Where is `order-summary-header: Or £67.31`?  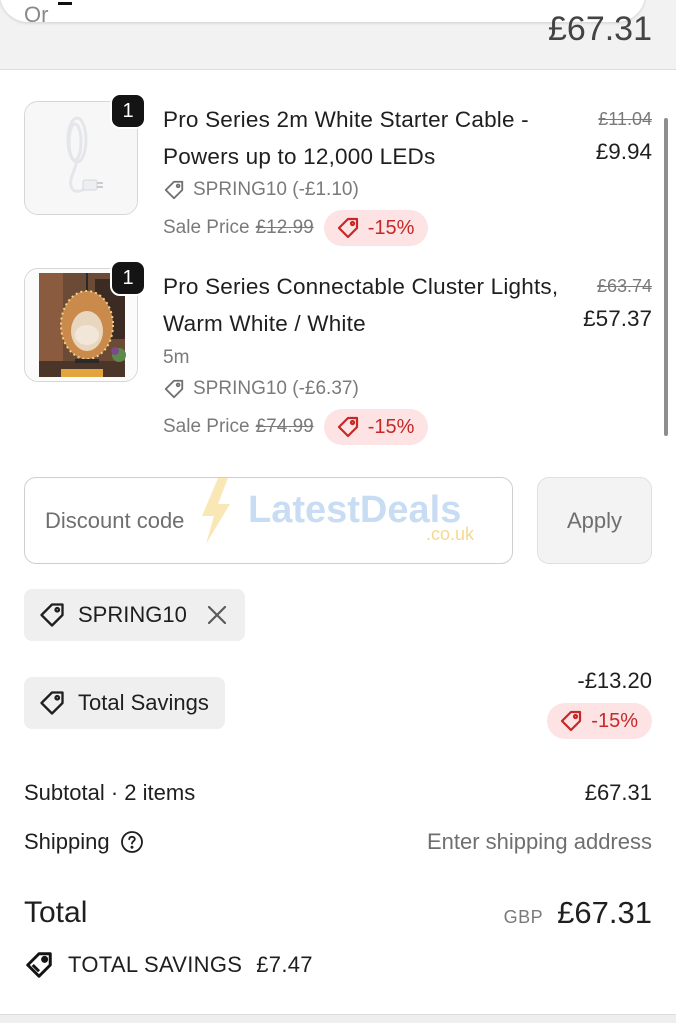
order-summary-header: Or £67.31 is located at coordinates (338, 35).